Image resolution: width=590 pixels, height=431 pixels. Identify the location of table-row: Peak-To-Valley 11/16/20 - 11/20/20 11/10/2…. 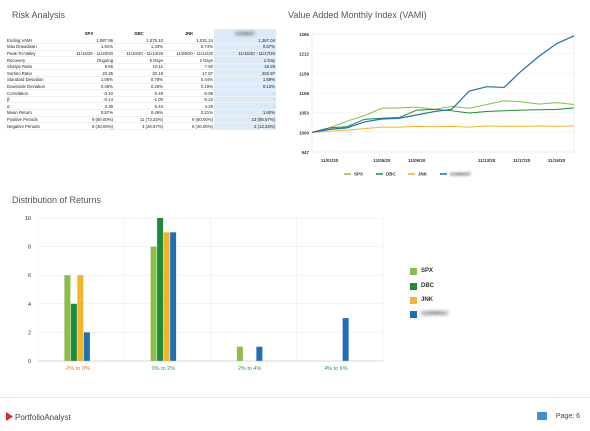
(141, 54).